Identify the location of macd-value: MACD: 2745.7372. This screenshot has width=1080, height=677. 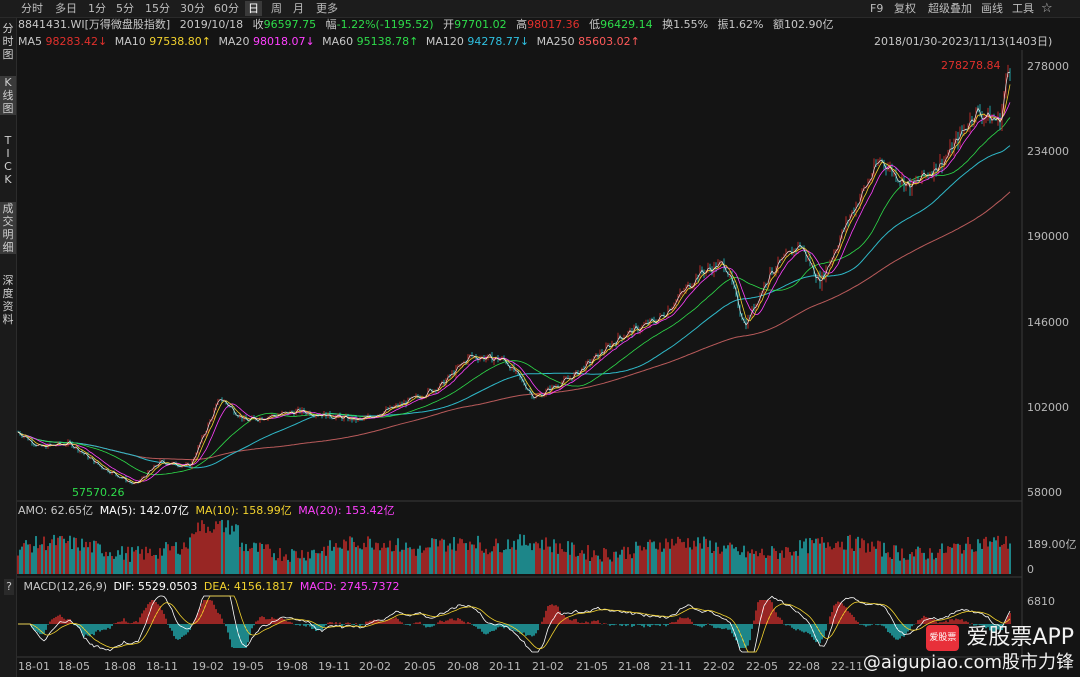
(349, 586).